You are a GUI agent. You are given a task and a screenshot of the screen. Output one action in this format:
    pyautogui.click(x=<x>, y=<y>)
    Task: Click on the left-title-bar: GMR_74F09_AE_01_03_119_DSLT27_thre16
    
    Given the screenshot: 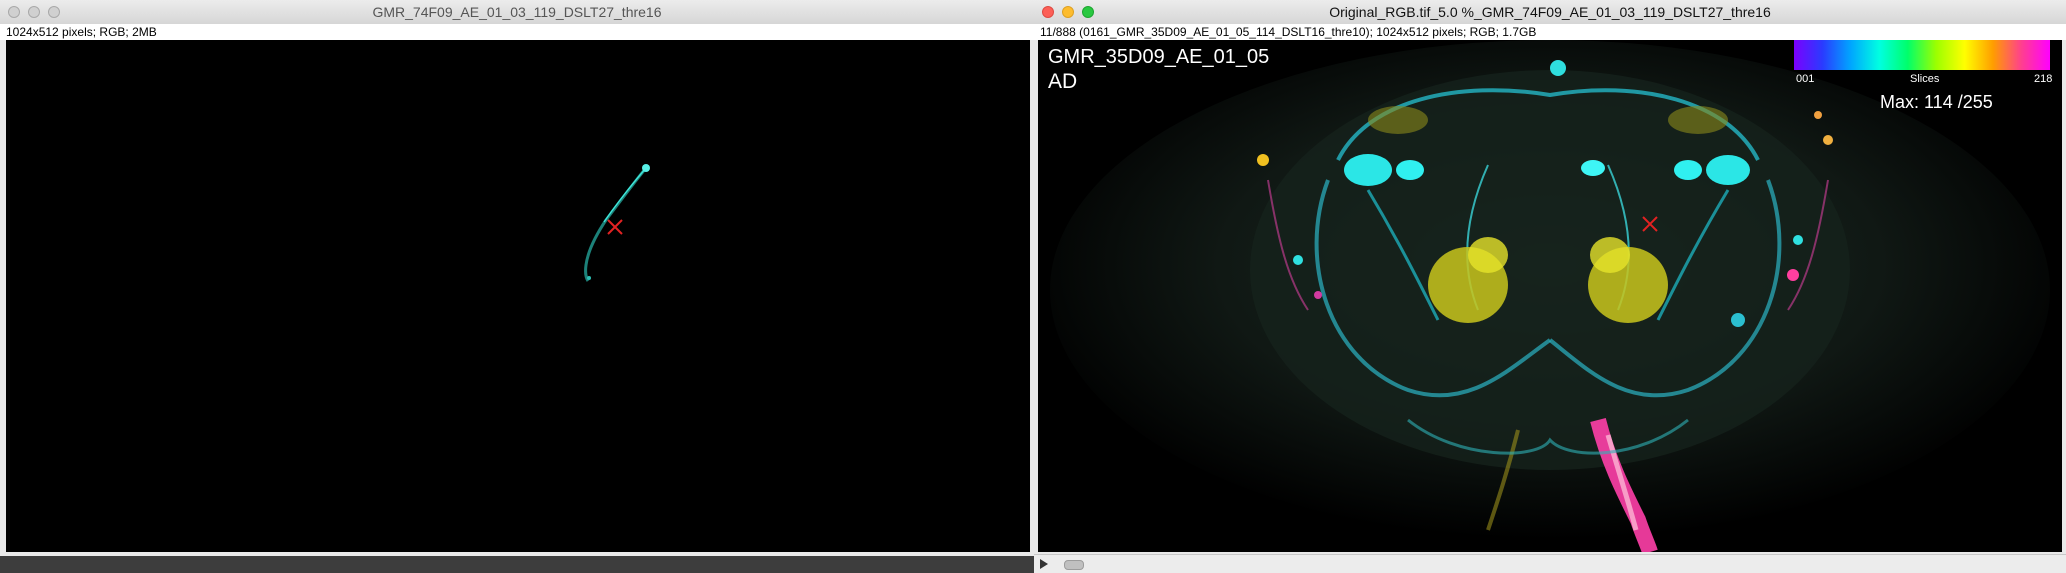 What is the action you would take?
    pyautogui.click(x=517, y=12)
    